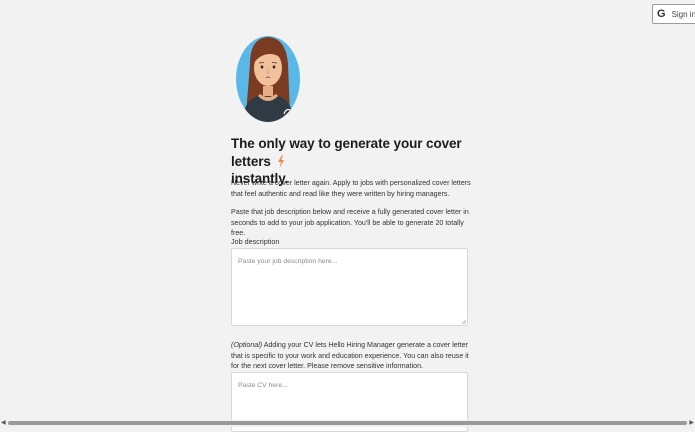 This screenshot has height=432, width=695. I want to click on optional-tag: (Optional), so click(247, 345).